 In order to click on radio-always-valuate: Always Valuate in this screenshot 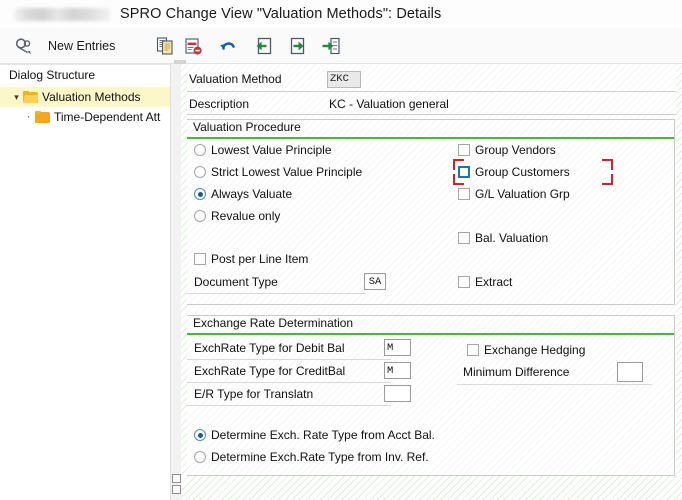, I will do `click(243, 194)`.